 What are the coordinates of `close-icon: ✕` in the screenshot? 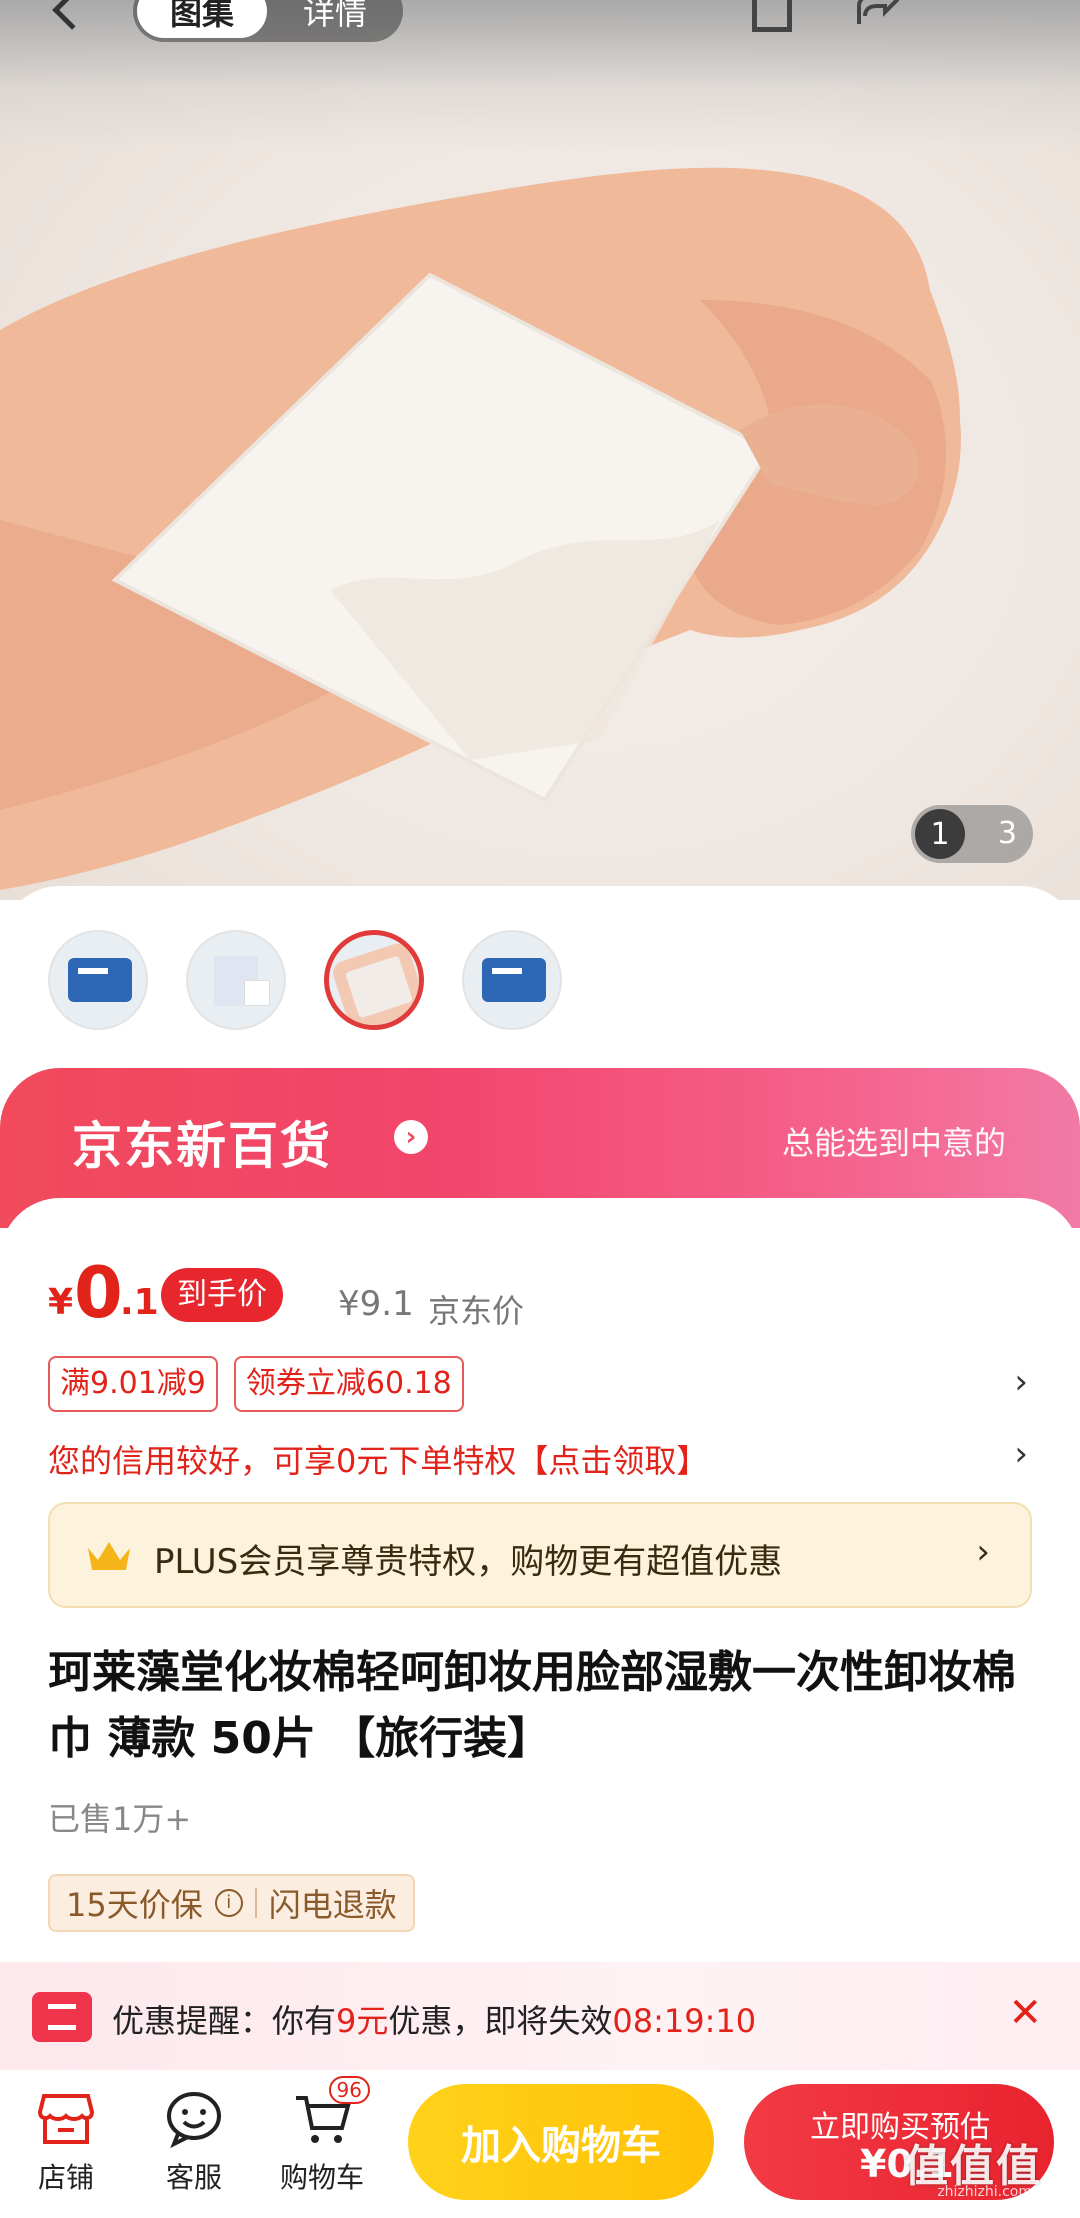 It's located at (1025, 2013).